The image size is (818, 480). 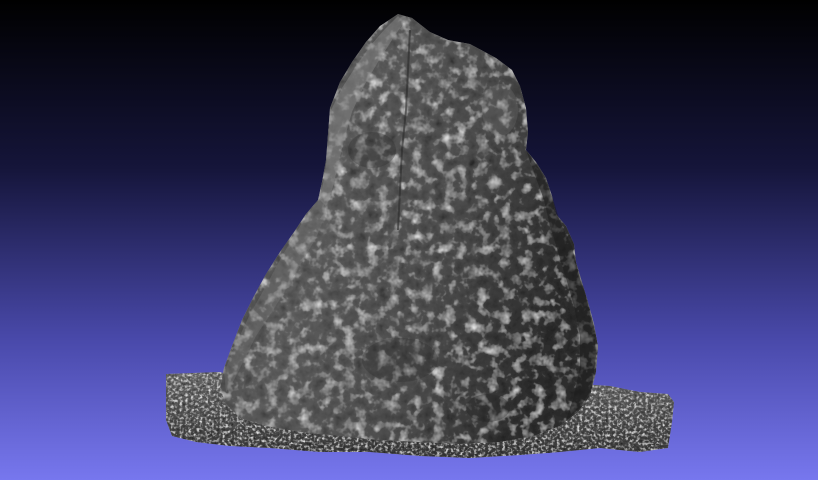 What do you see at coordinates (372, 150) in the screenshot?
I see `stone-hollow-upper` at bounding box center [372, 150].